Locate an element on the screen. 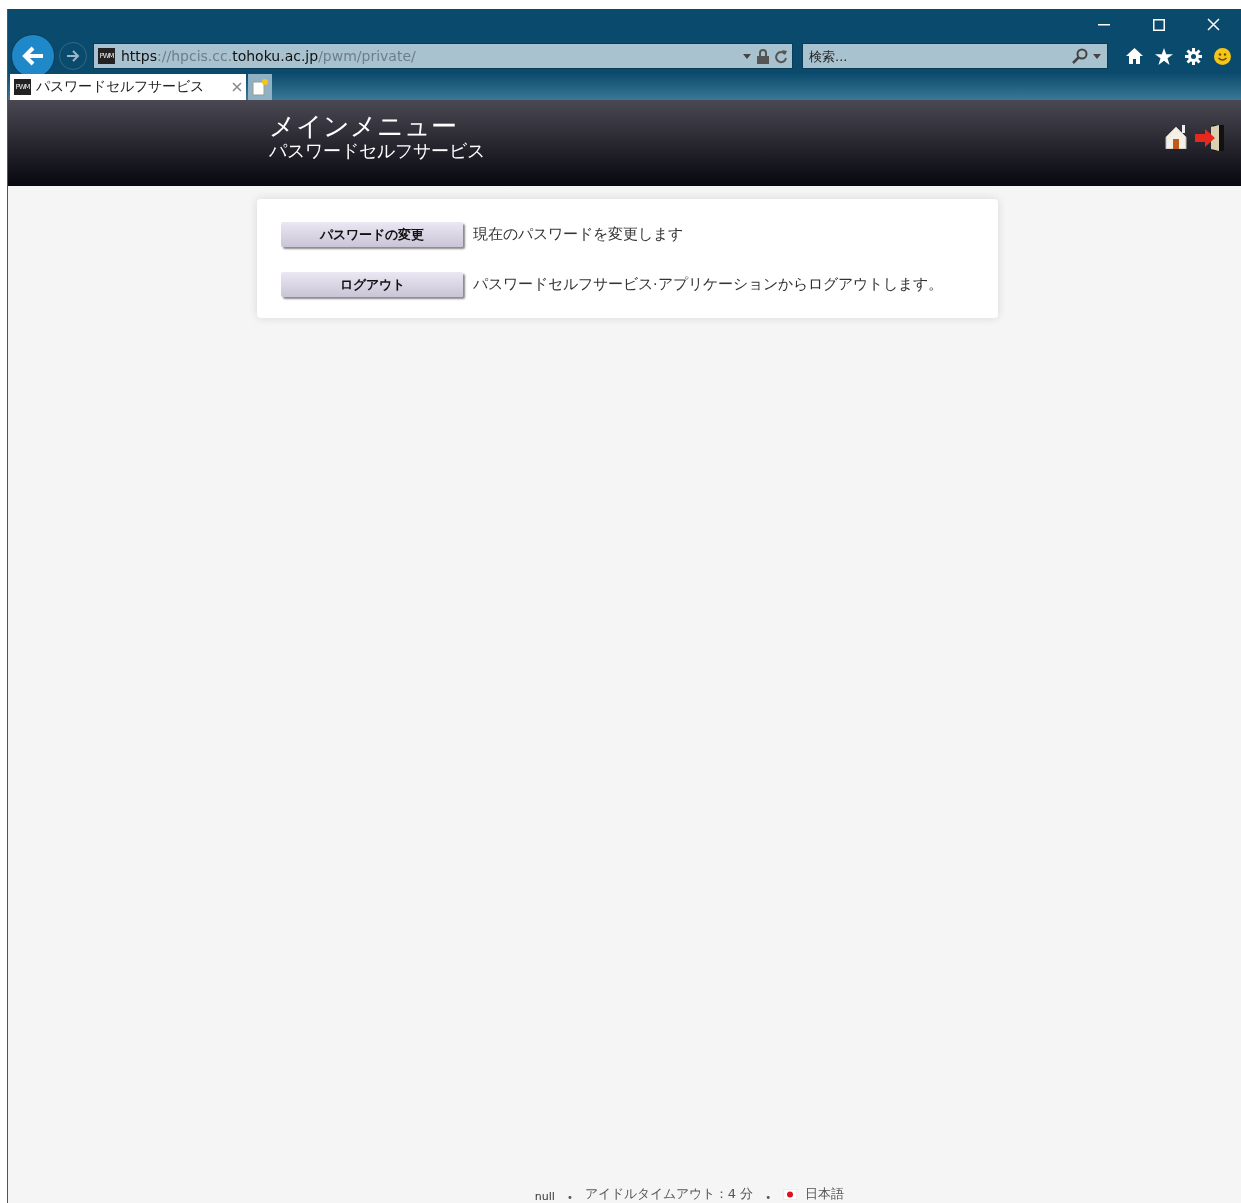  star-icon is located at coordinates (1164, 56).